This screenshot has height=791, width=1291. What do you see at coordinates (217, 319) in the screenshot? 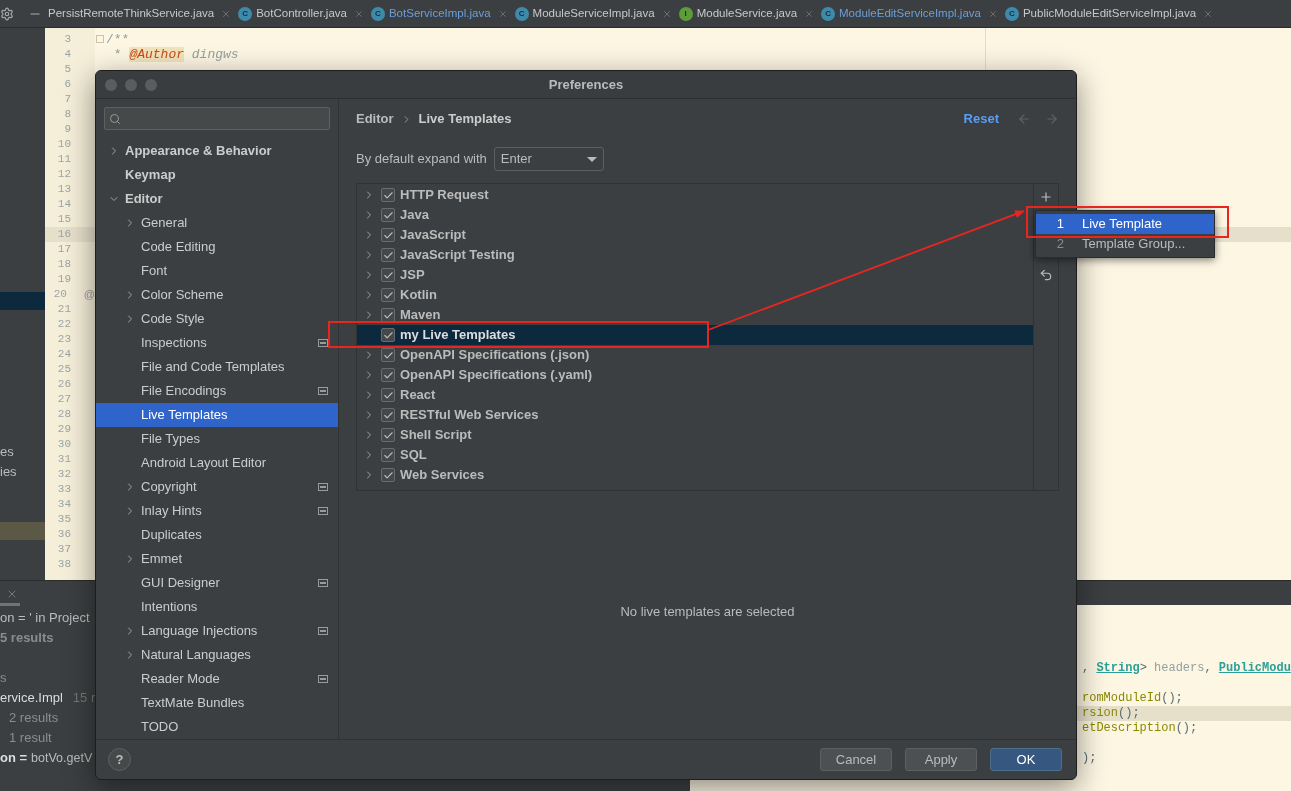
I see `settings-tree-item: Code Style` at bounding box center [217, 319].